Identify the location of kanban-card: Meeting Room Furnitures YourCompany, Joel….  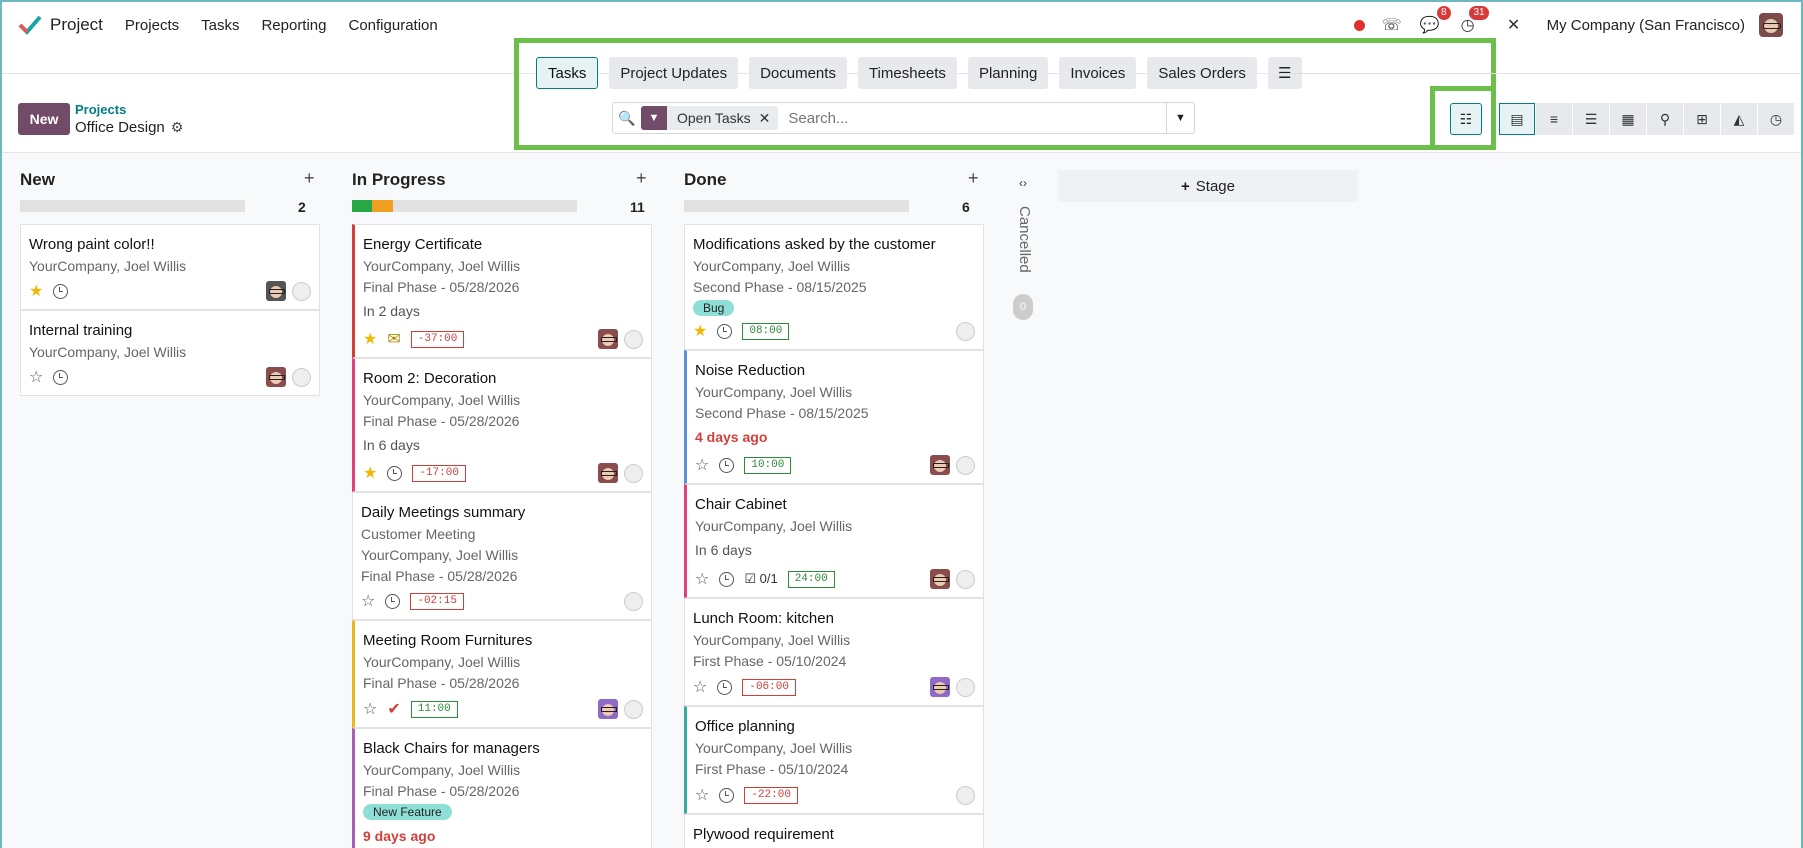
(502, 674).